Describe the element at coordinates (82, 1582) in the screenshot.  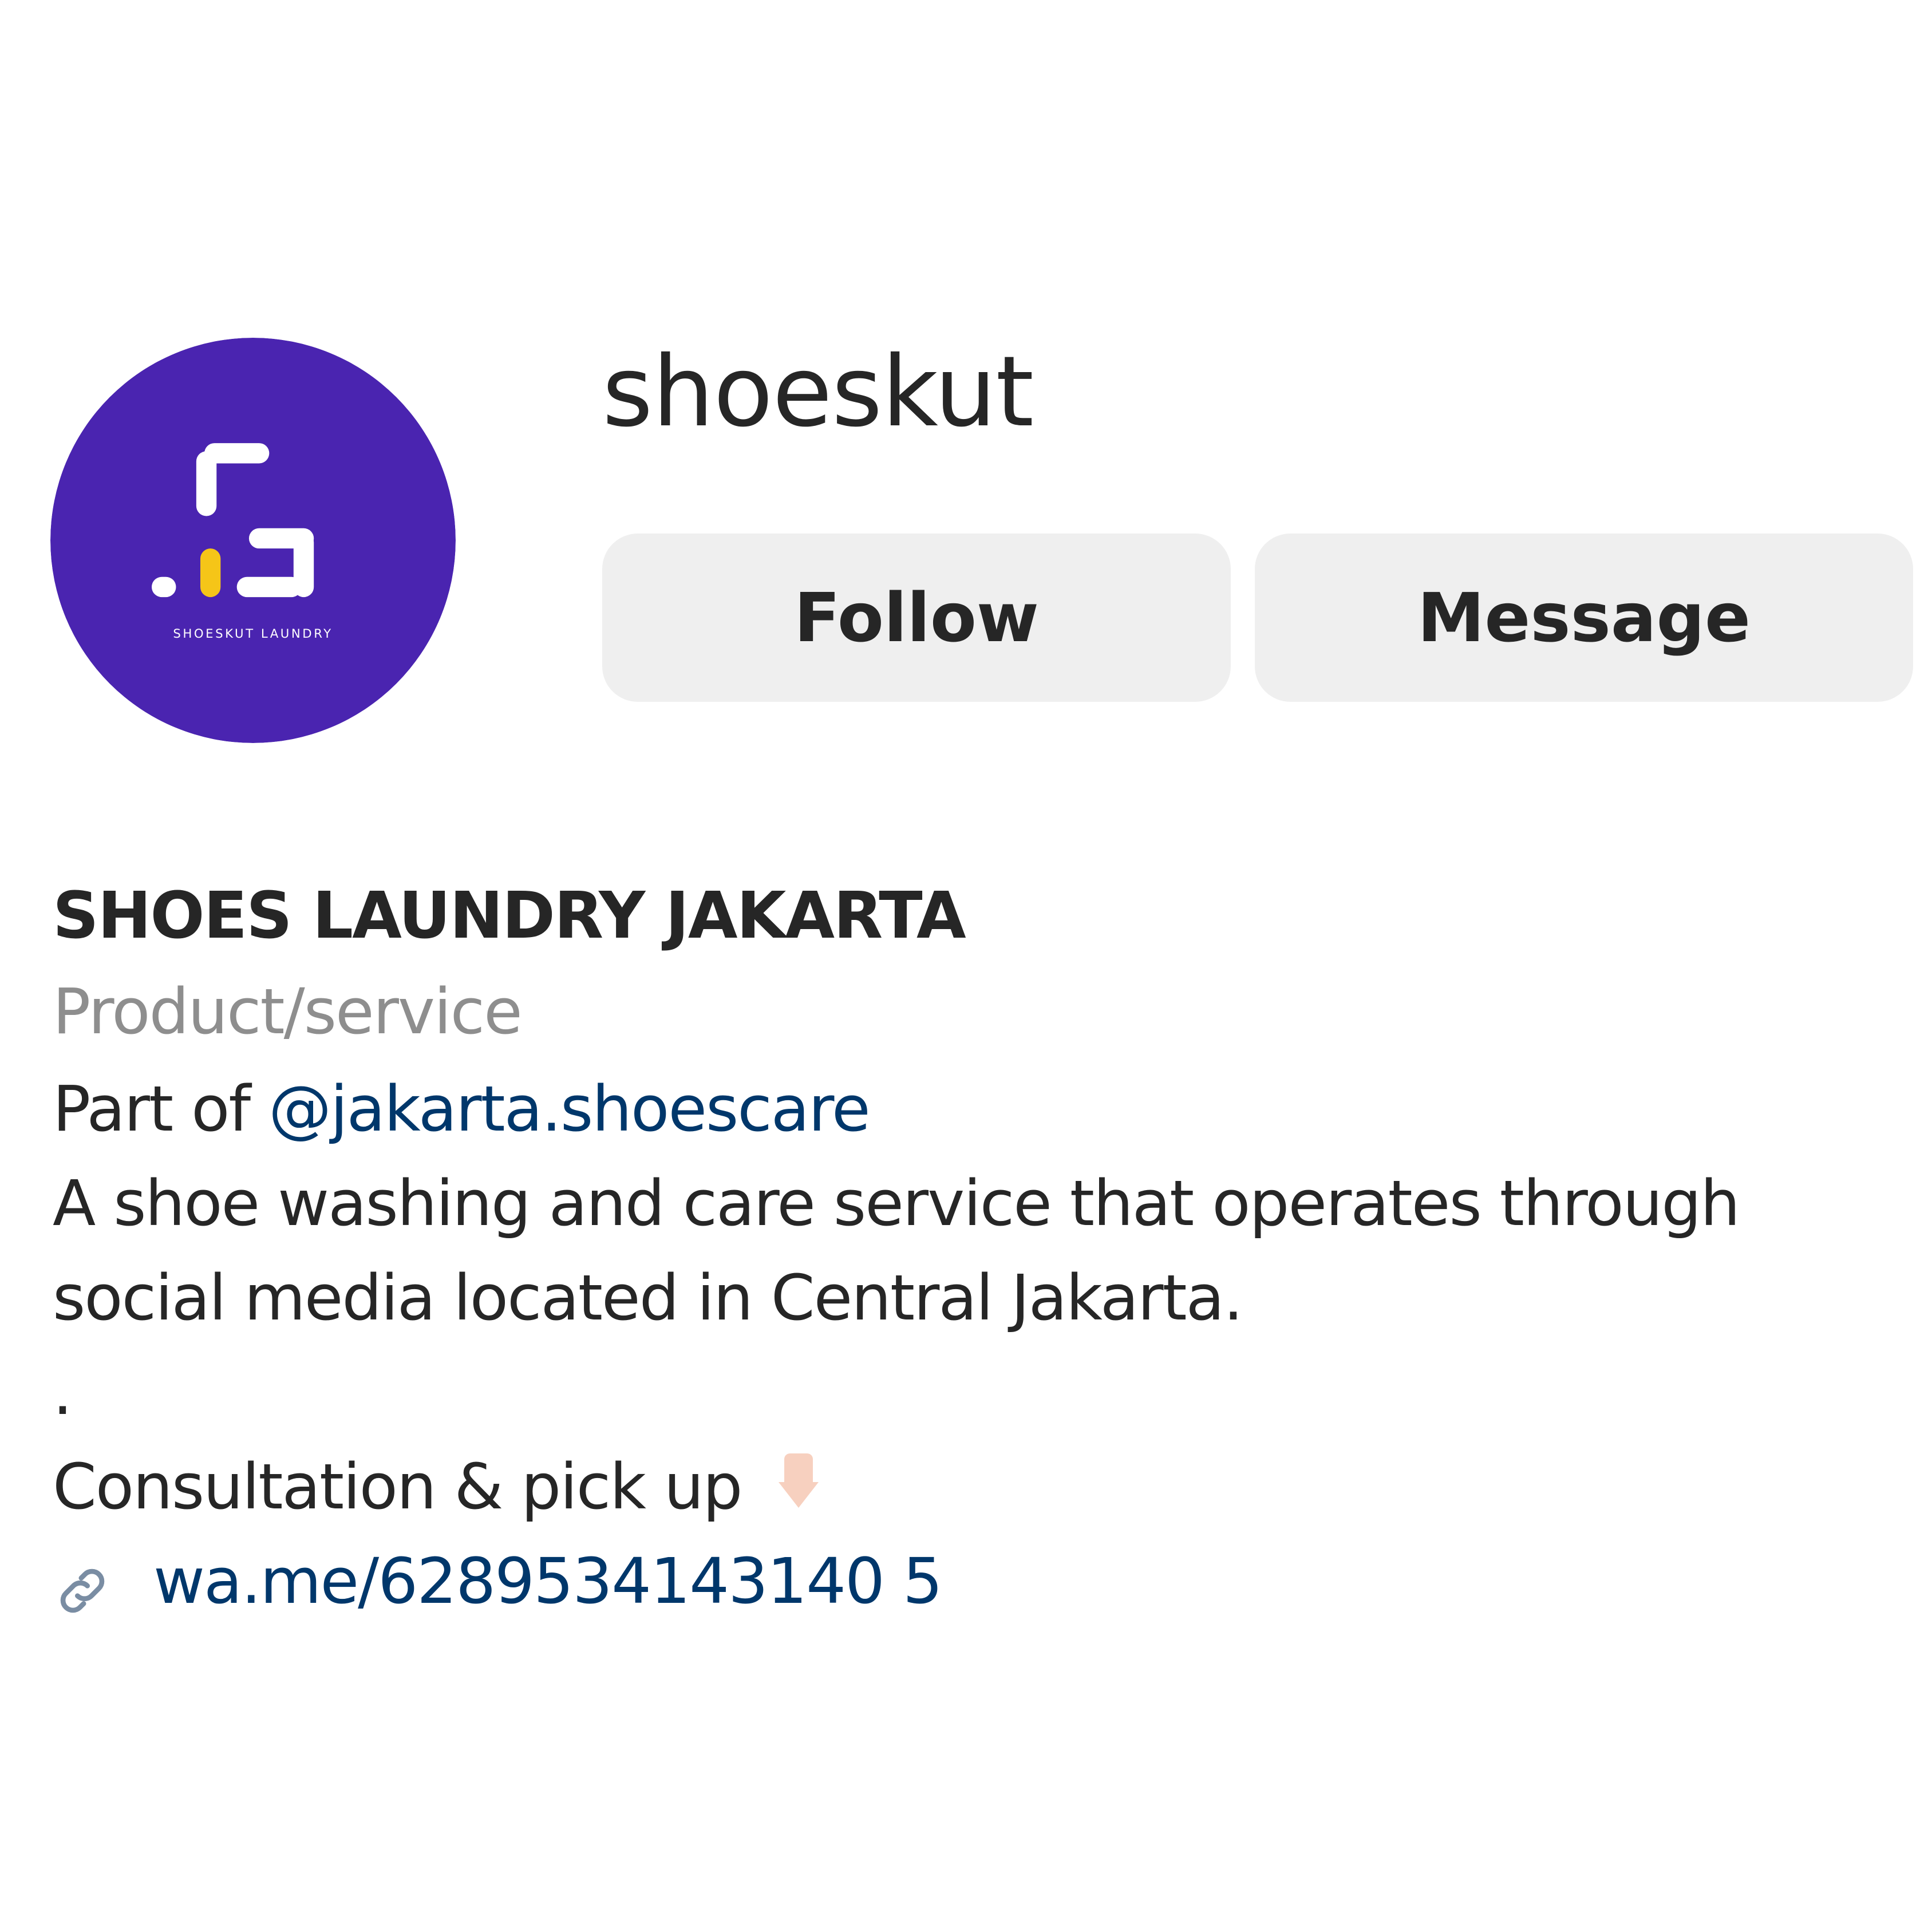
I see `link-icon` at that location.